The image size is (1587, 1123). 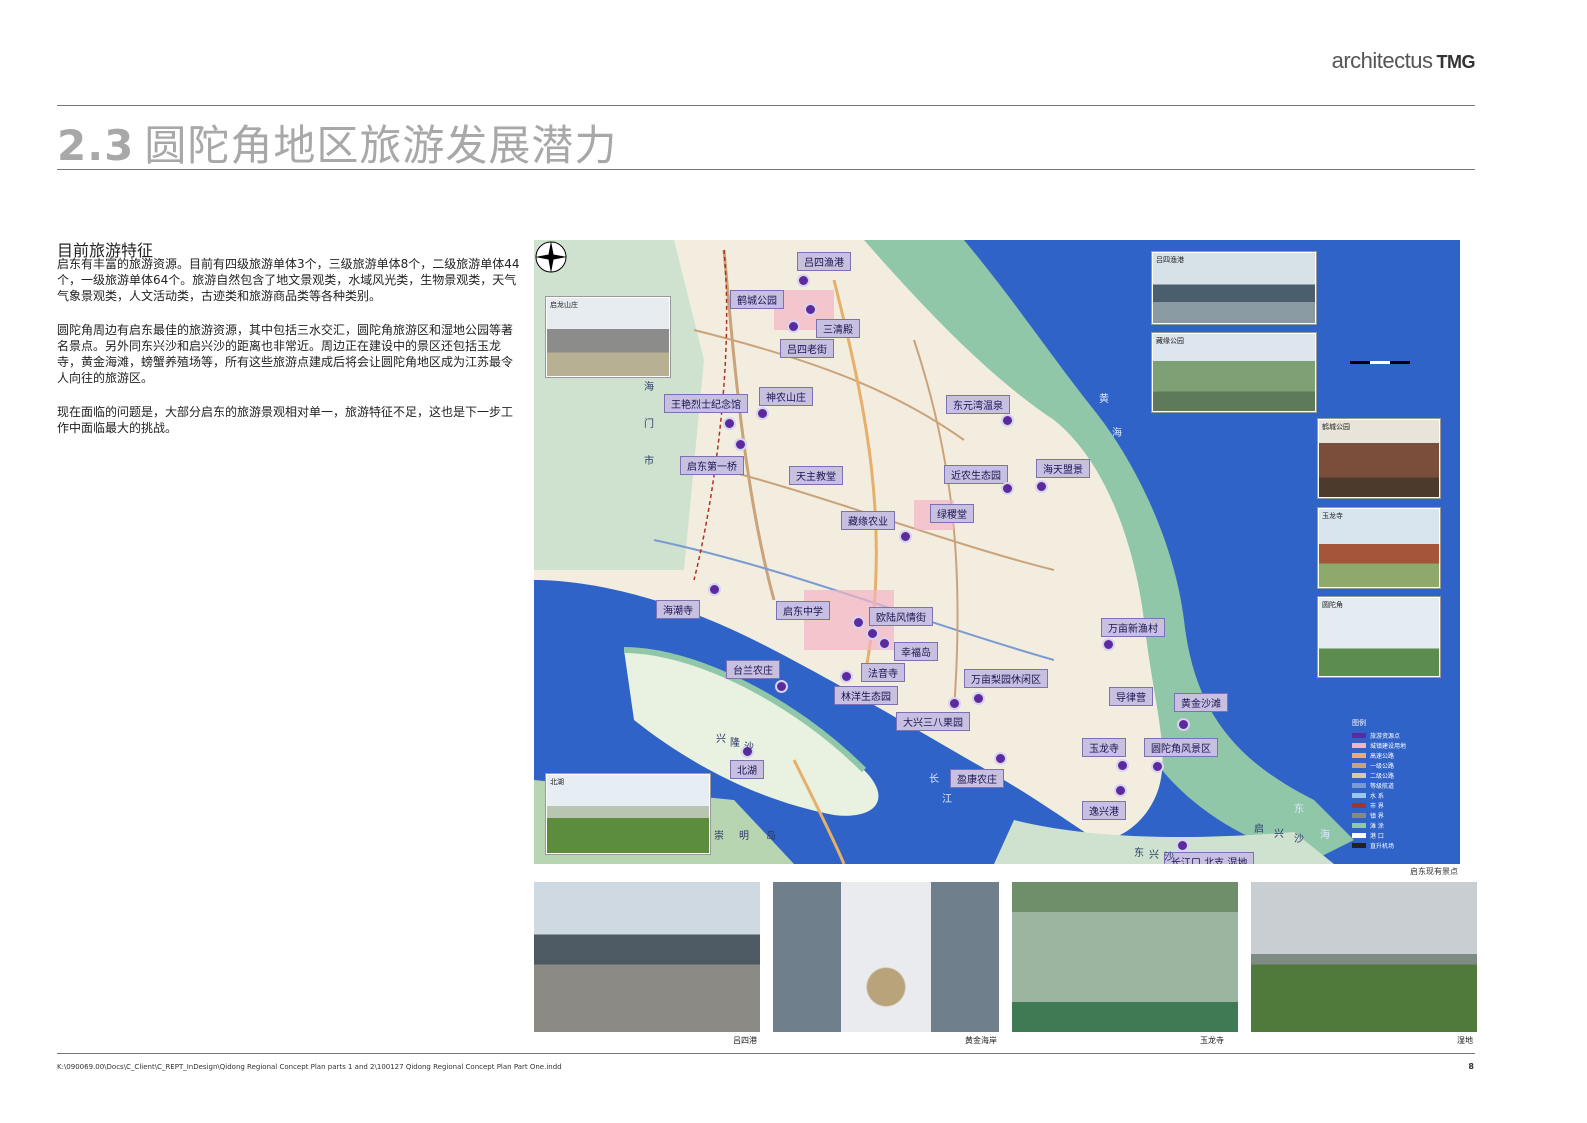 What do you see at coordinates (744, 836) in the screenshot?
I see `place-name: 明` at bounding box center [744, 836].